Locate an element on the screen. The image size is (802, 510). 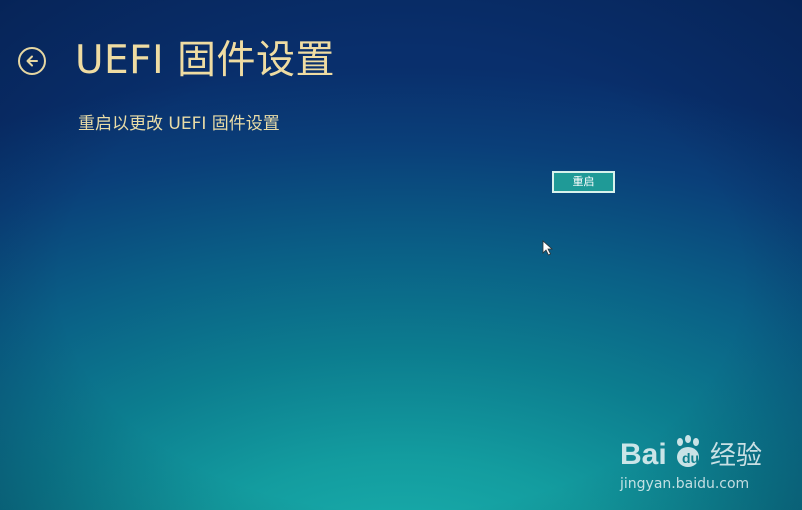
svg-text: Bai is located at coordinates (643, 454).